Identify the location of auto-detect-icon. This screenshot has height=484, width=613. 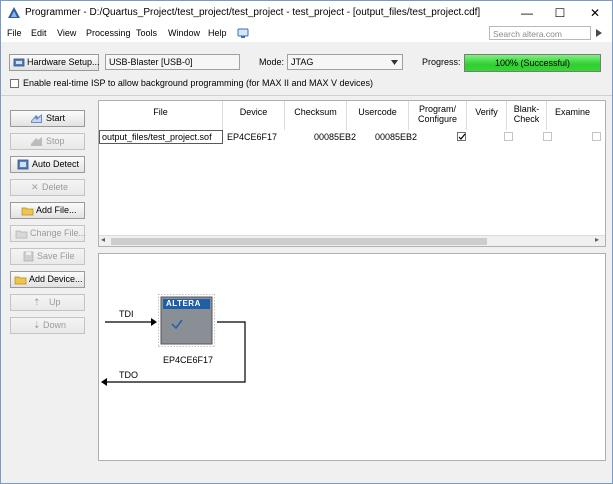
(23, 164).